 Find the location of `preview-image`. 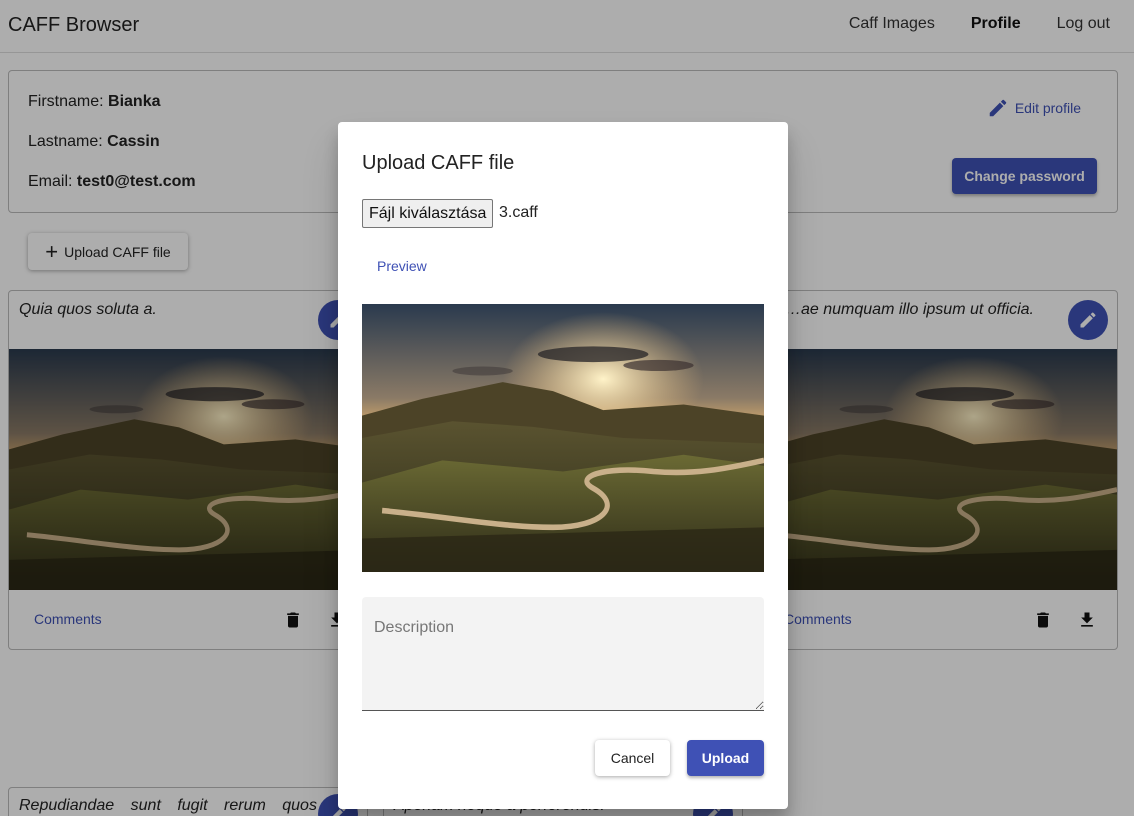

preview-image is located at coordinates (563, 438).